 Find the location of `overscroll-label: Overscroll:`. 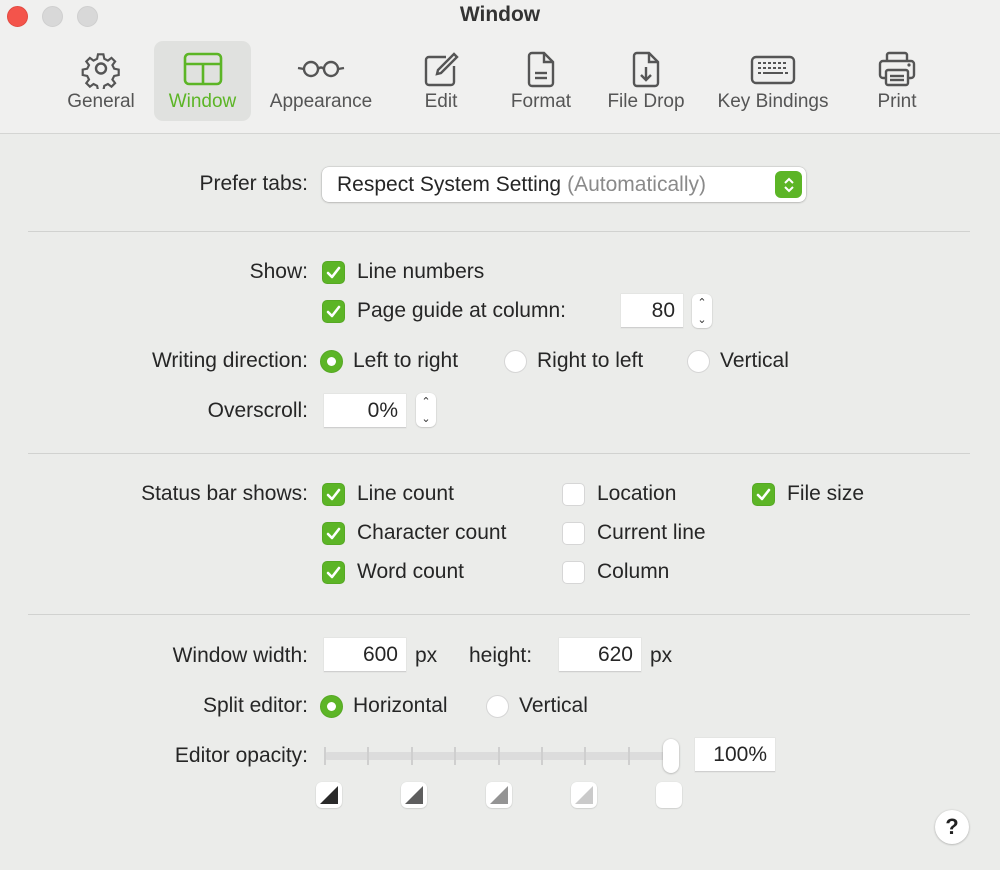

overscroll-label: Overscroll: is located at coordinates (257, 410).